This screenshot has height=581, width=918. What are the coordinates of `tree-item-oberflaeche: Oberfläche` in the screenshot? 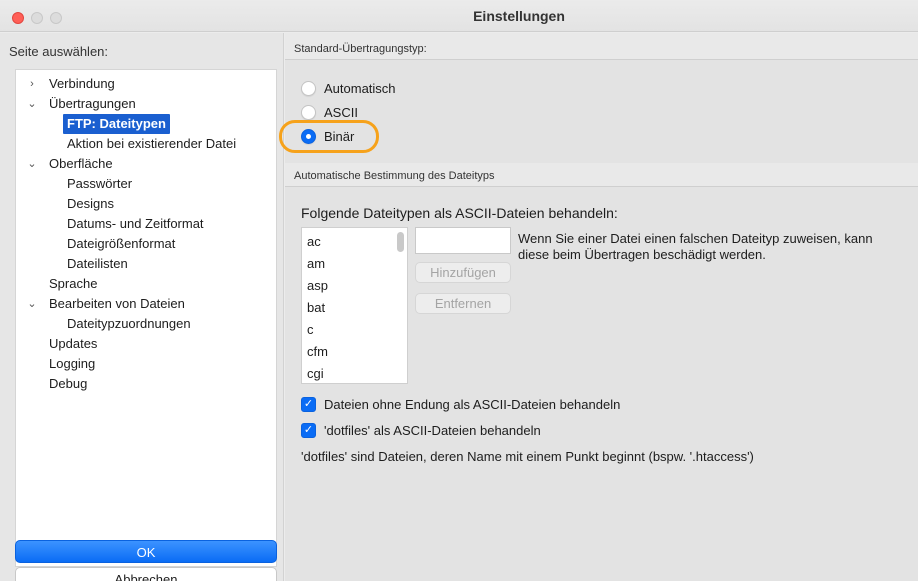 It's located at (81, 164).